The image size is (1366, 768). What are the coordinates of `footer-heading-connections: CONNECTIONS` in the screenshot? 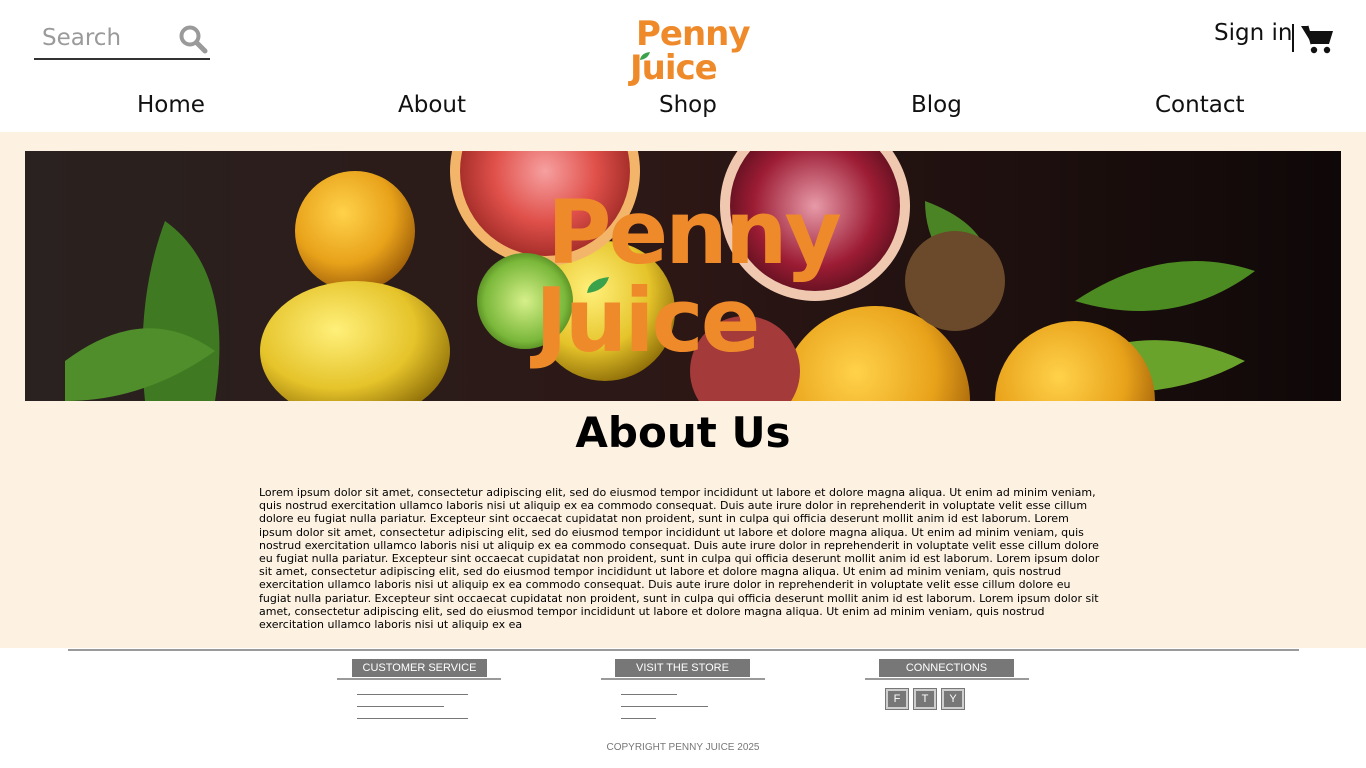 It's located at (946, 668).